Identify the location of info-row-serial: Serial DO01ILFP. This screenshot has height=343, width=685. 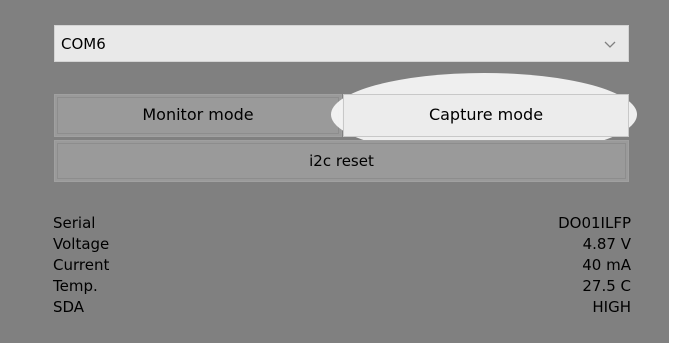
(342, 223).